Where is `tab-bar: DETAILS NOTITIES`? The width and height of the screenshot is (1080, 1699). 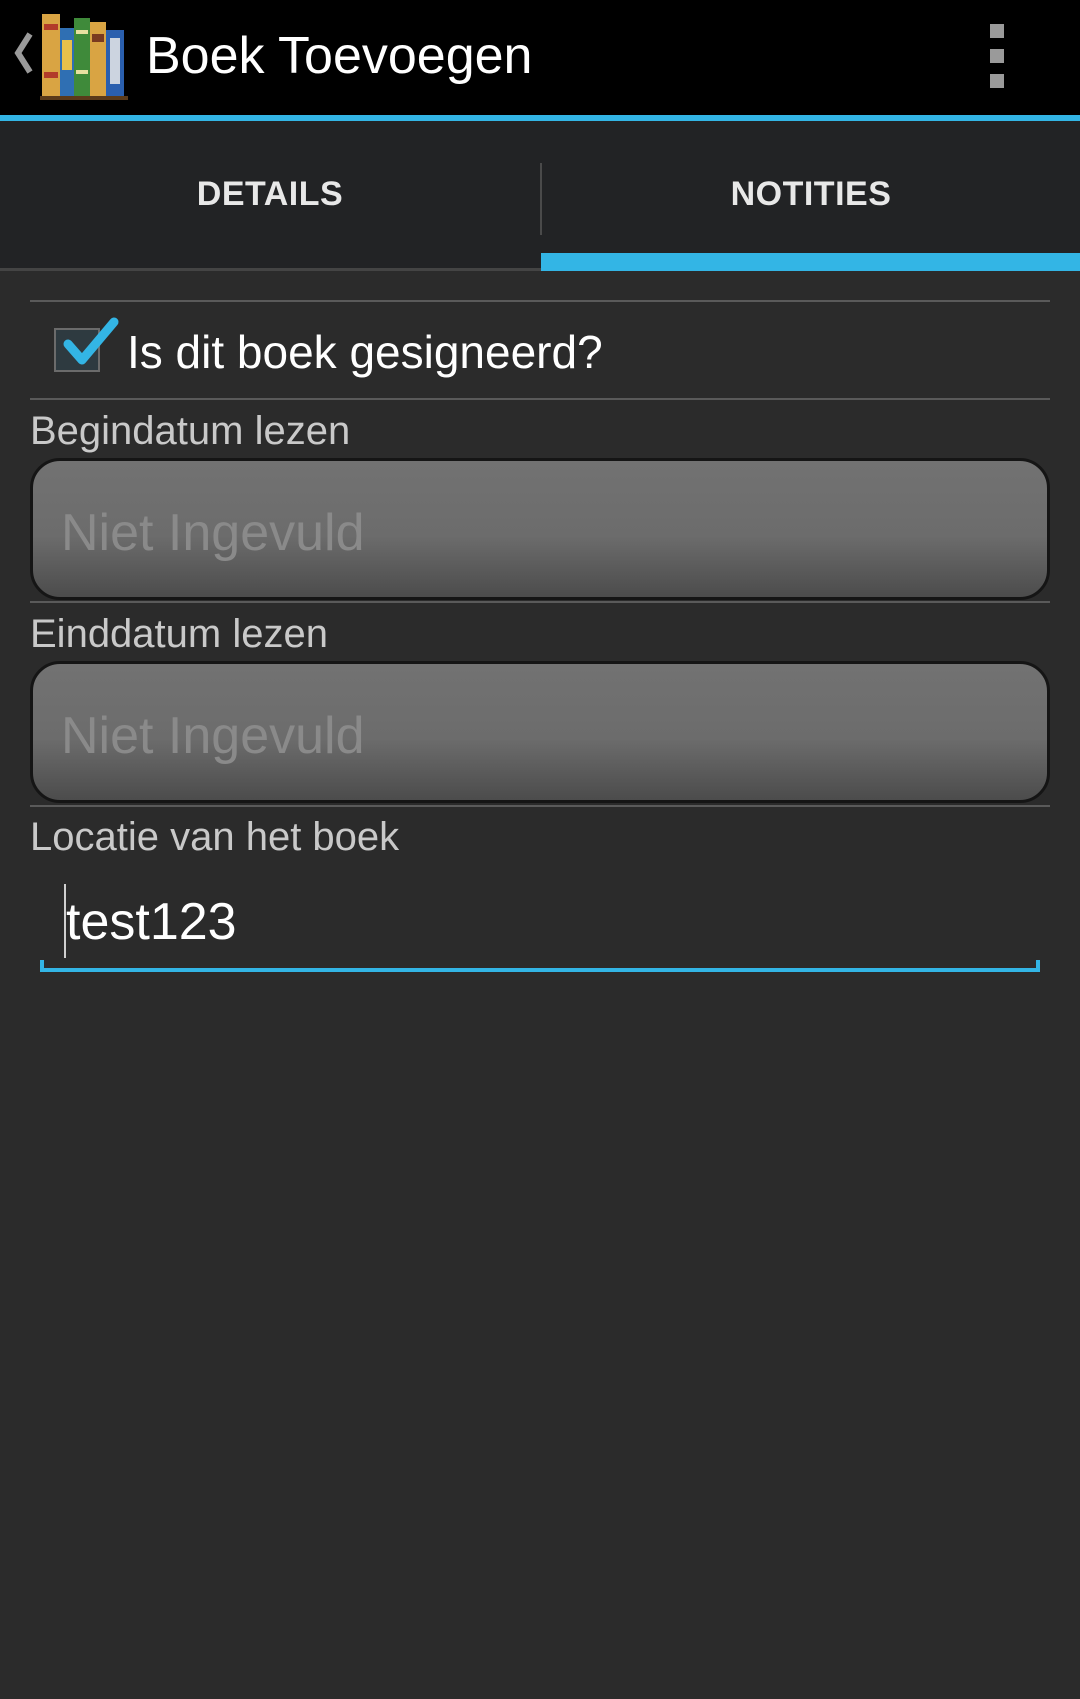 tab-bar: DETAILS NOTITIES is located at coordinates (540, 196).